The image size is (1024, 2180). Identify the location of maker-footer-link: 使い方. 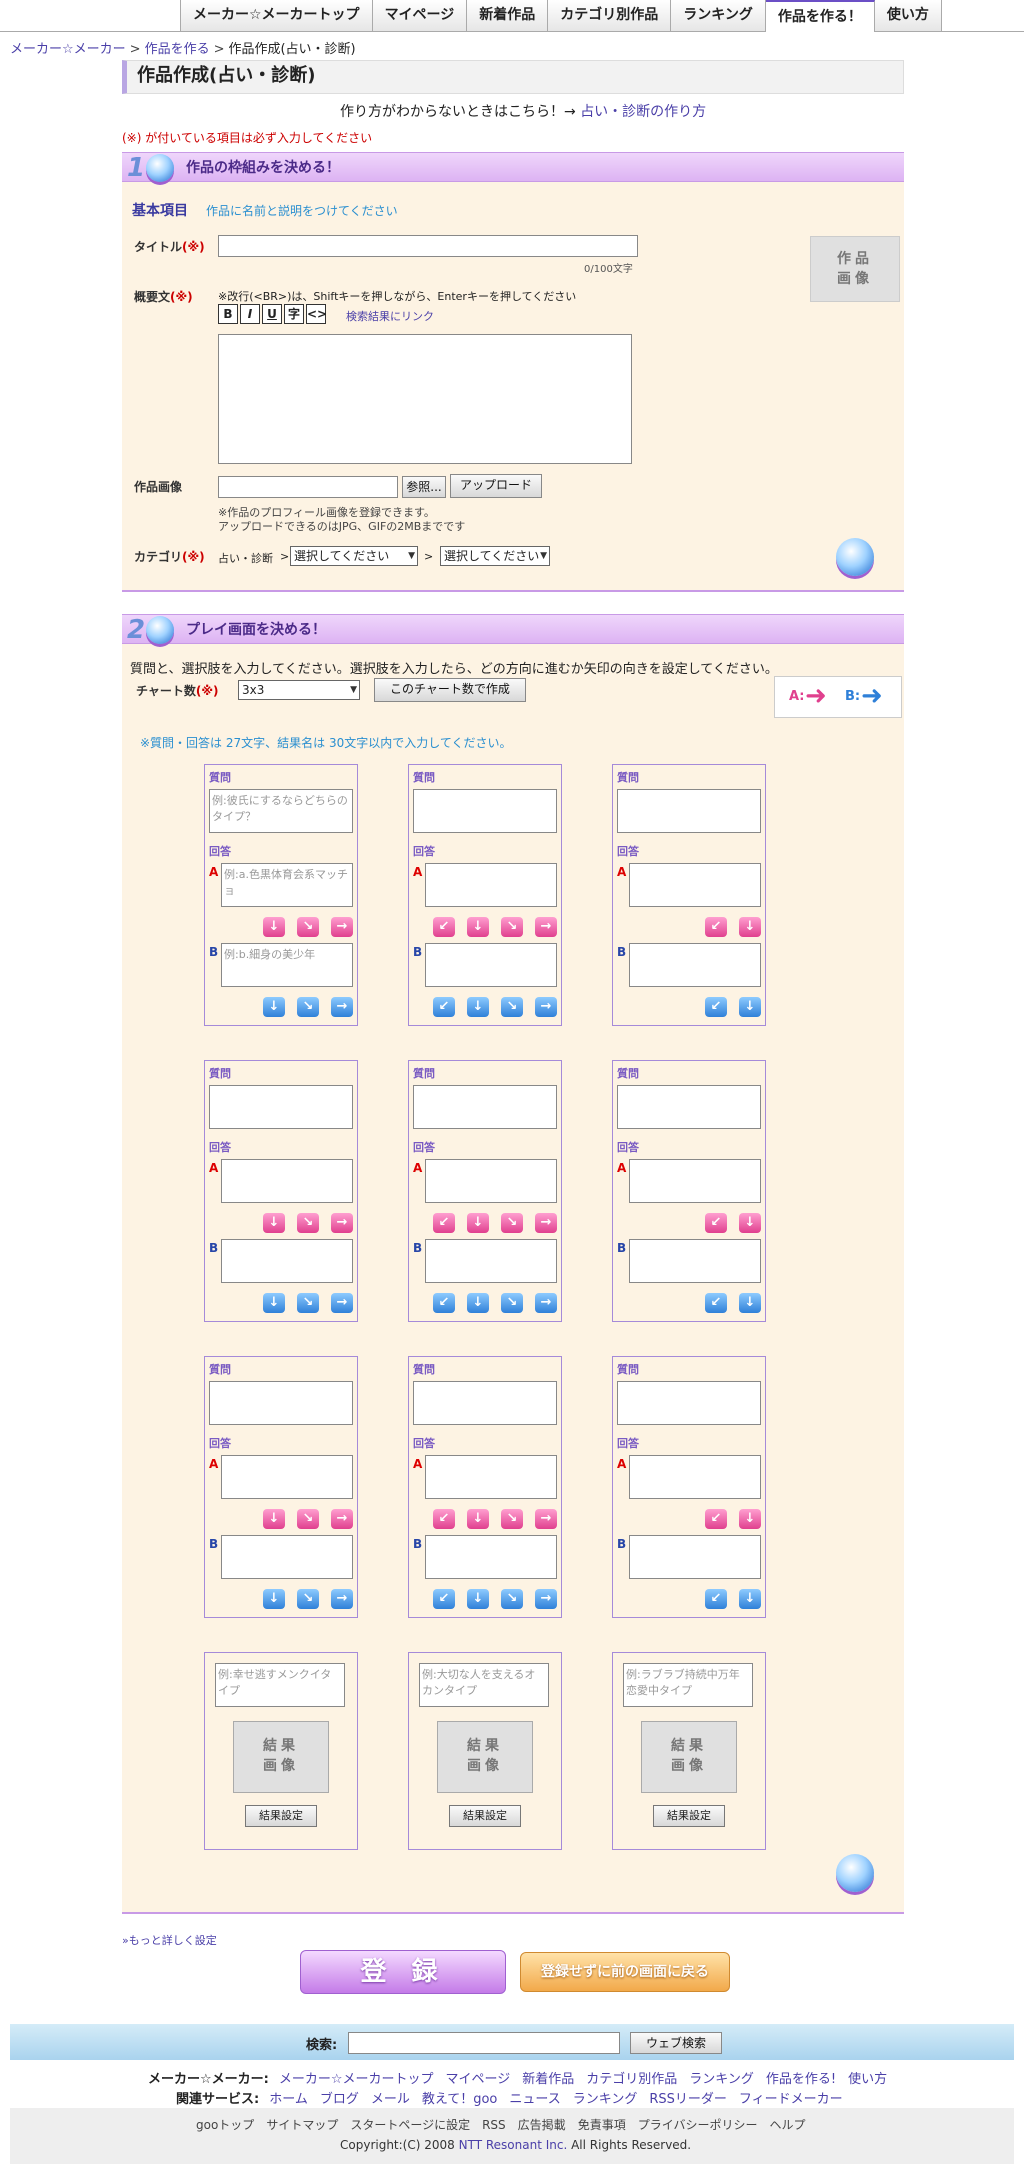
(867, 2079).